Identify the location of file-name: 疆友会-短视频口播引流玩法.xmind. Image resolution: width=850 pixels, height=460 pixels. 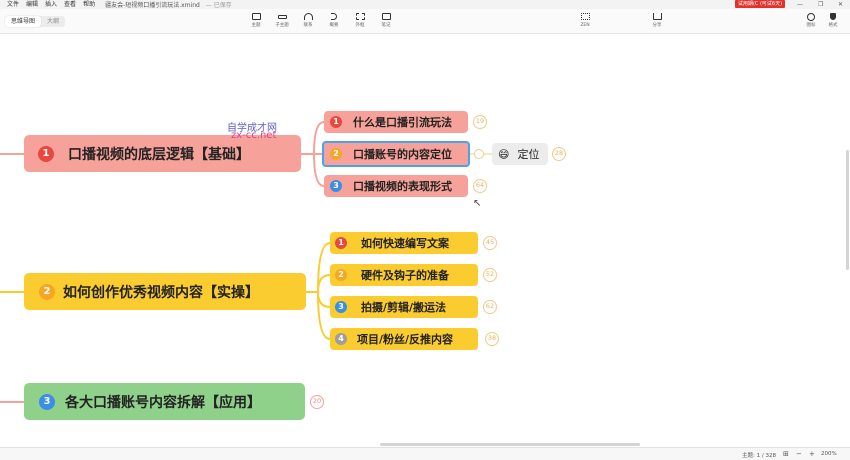
(152, 5).